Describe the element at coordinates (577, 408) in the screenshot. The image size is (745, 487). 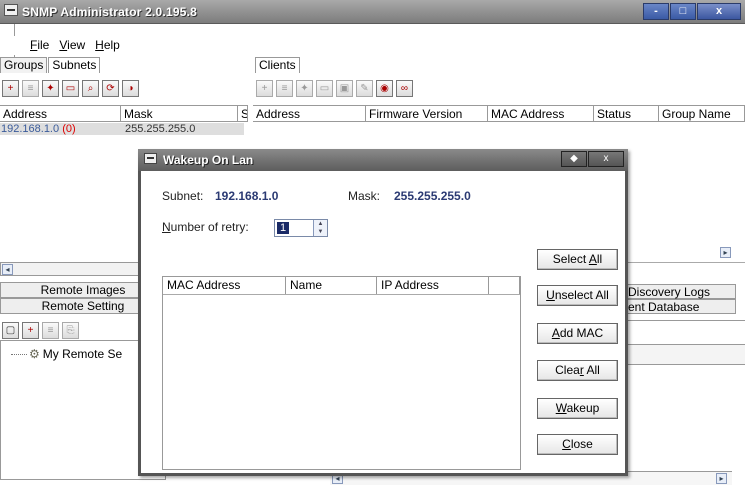
I see `wakeup-button: Wakeup` at that location.